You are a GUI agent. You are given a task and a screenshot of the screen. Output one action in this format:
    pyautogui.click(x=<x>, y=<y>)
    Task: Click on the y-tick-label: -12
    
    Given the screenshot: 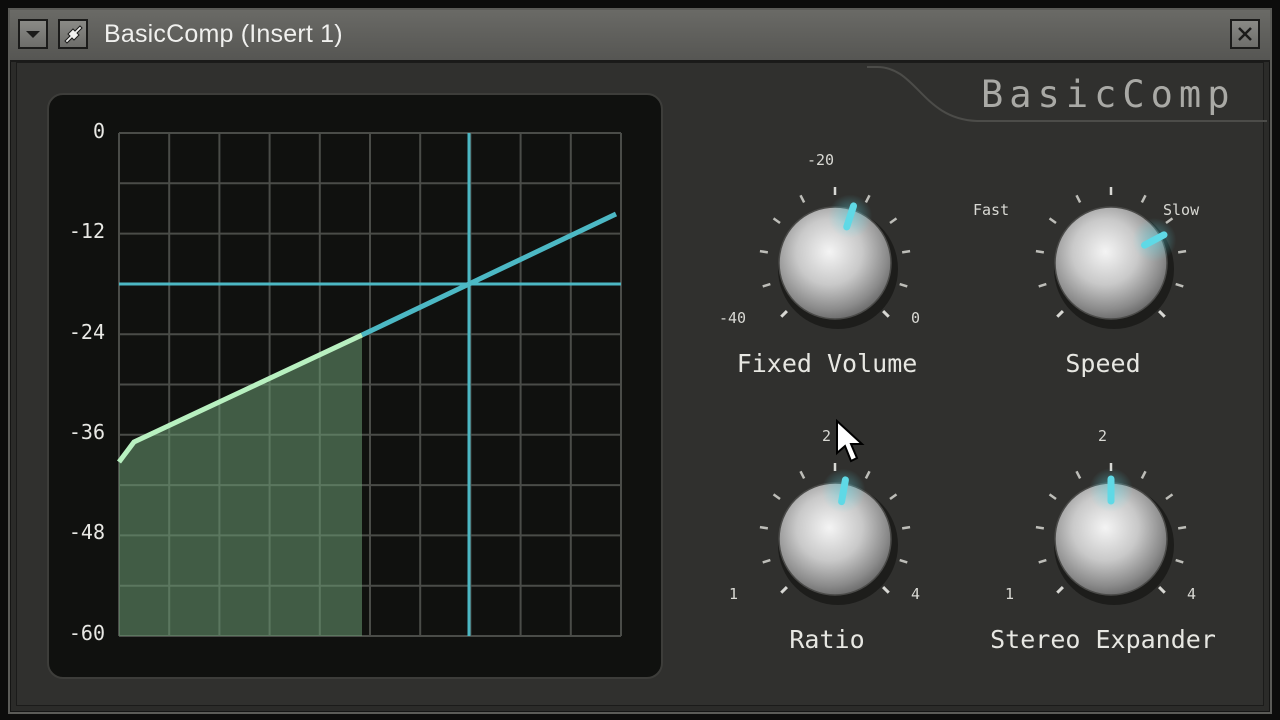 What is the action you would take?
    pyautogui.click(x=86, y=231)
    